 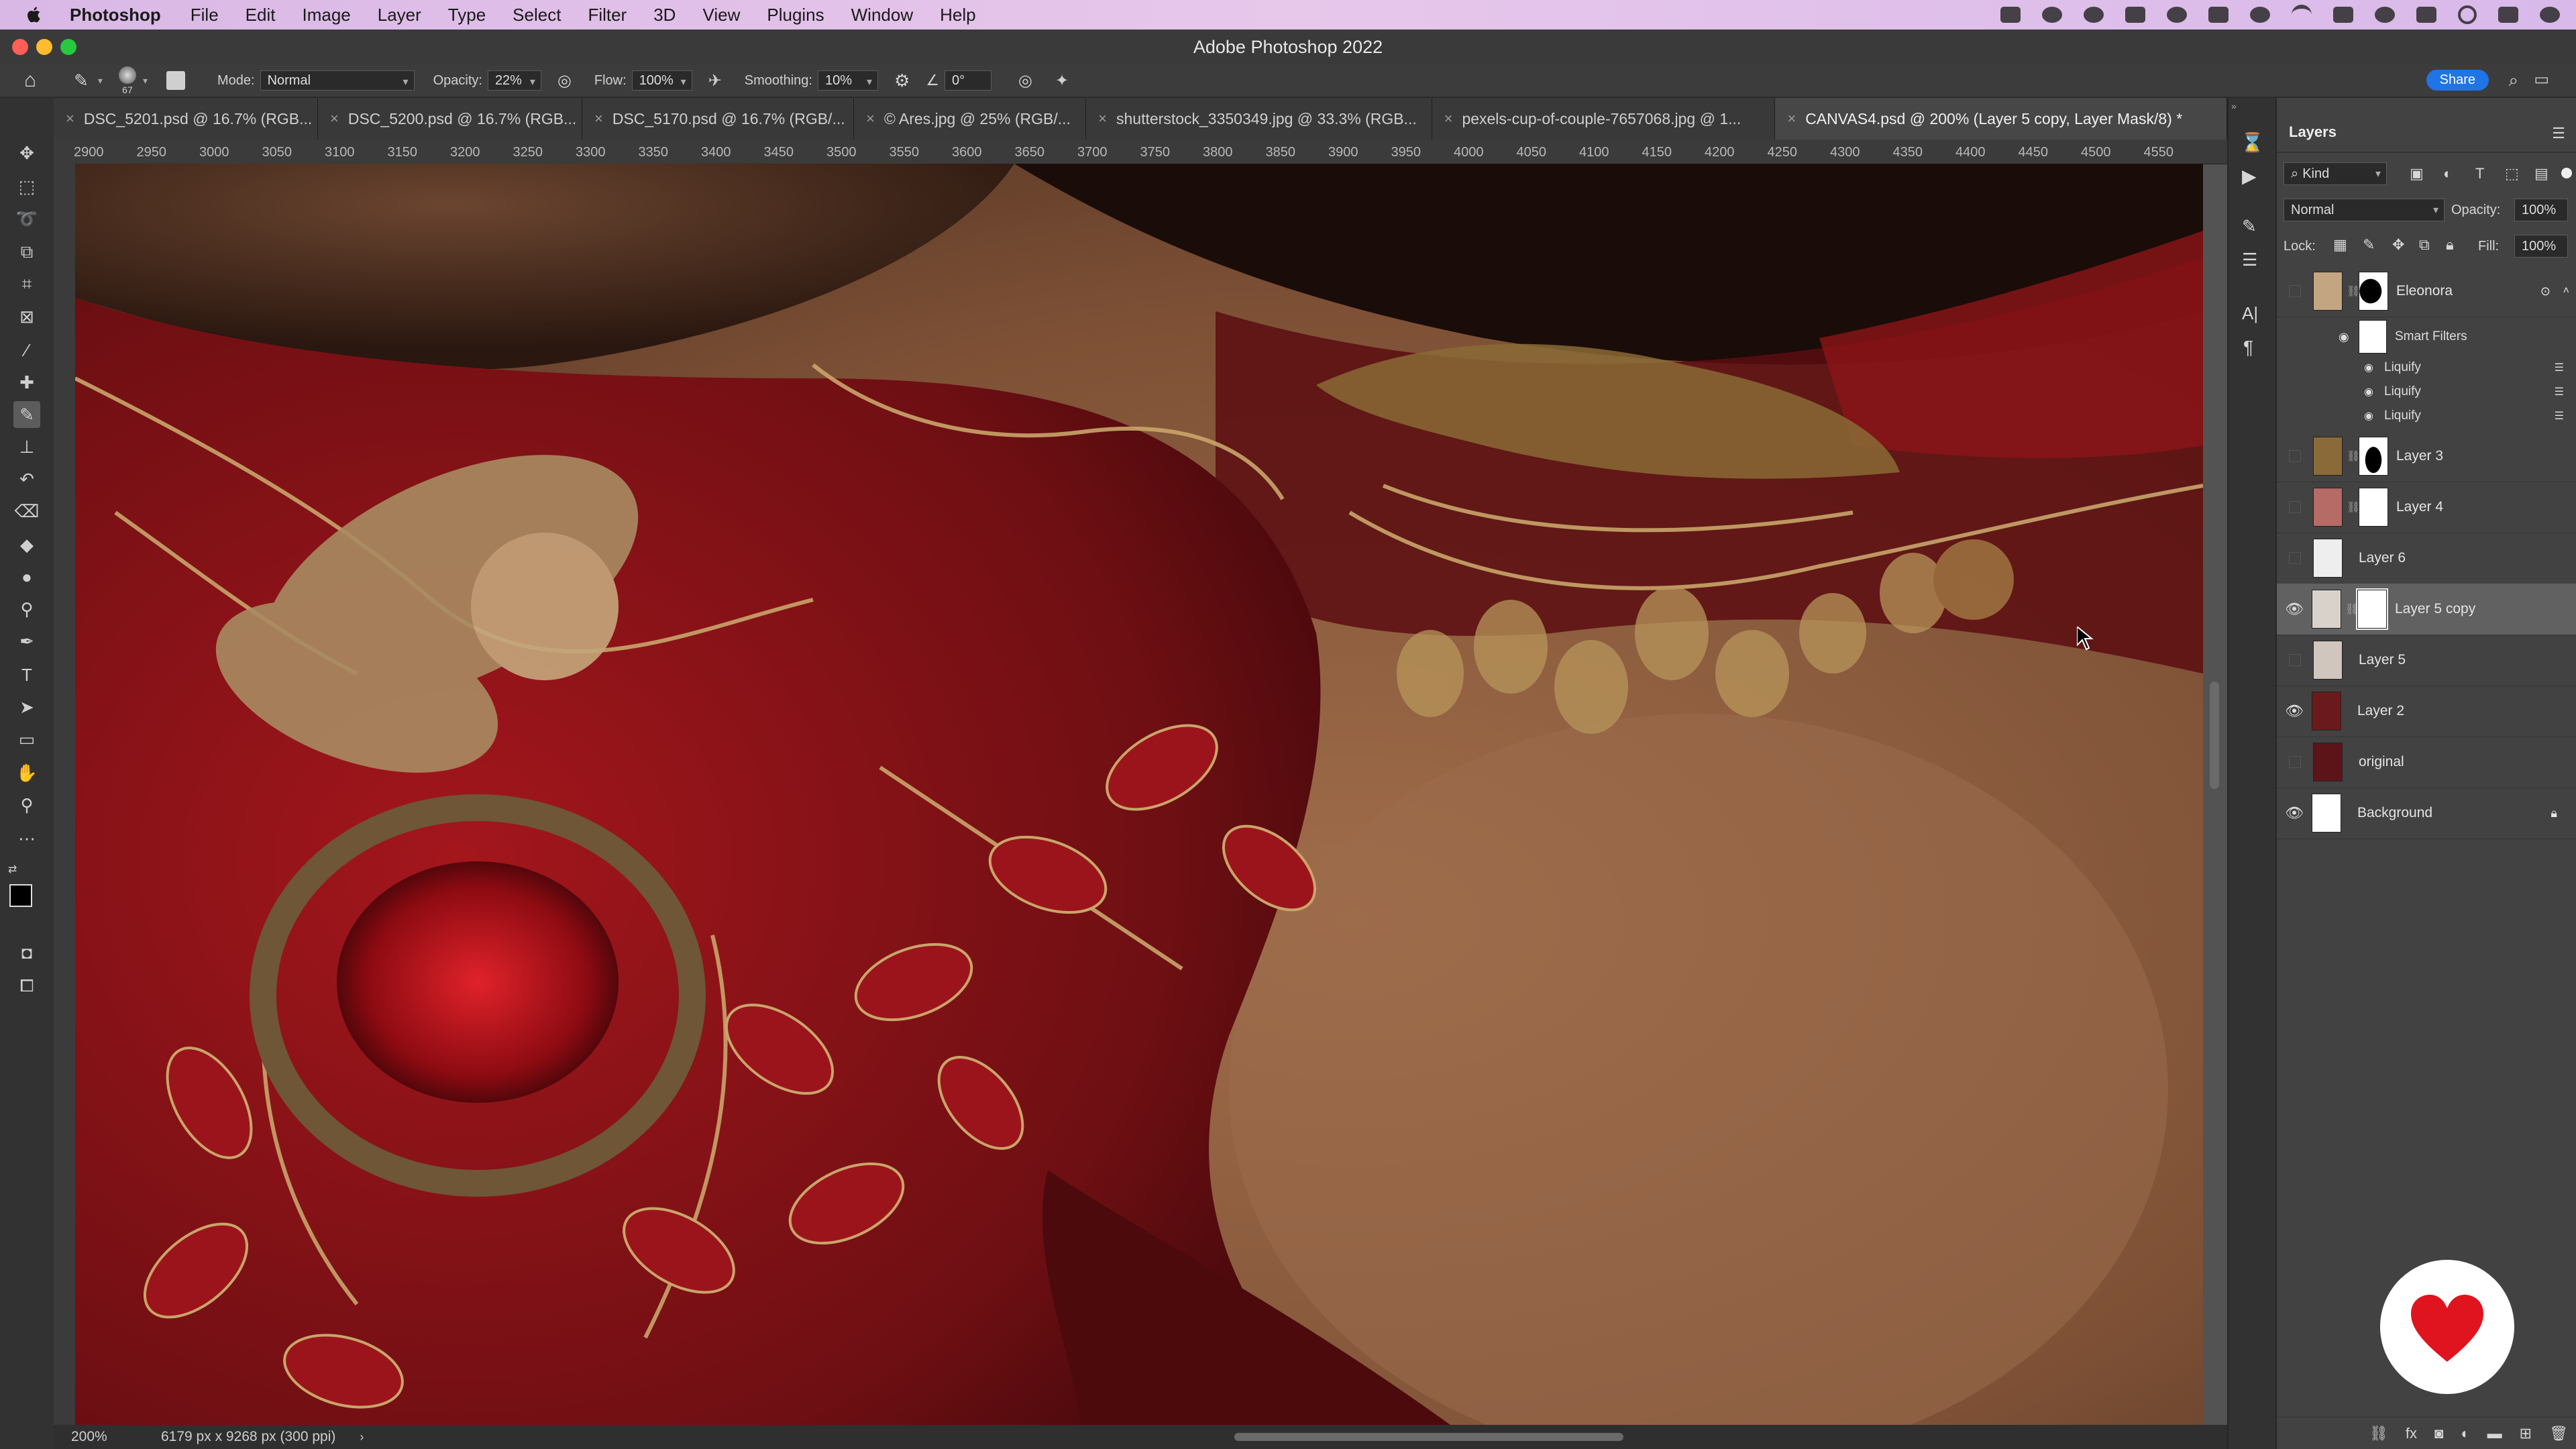 What do you see at coordinates (2369, 245) in the screenshot?
I see `lock-pixels-icon: ✎` at bounding box center [2369, 245].